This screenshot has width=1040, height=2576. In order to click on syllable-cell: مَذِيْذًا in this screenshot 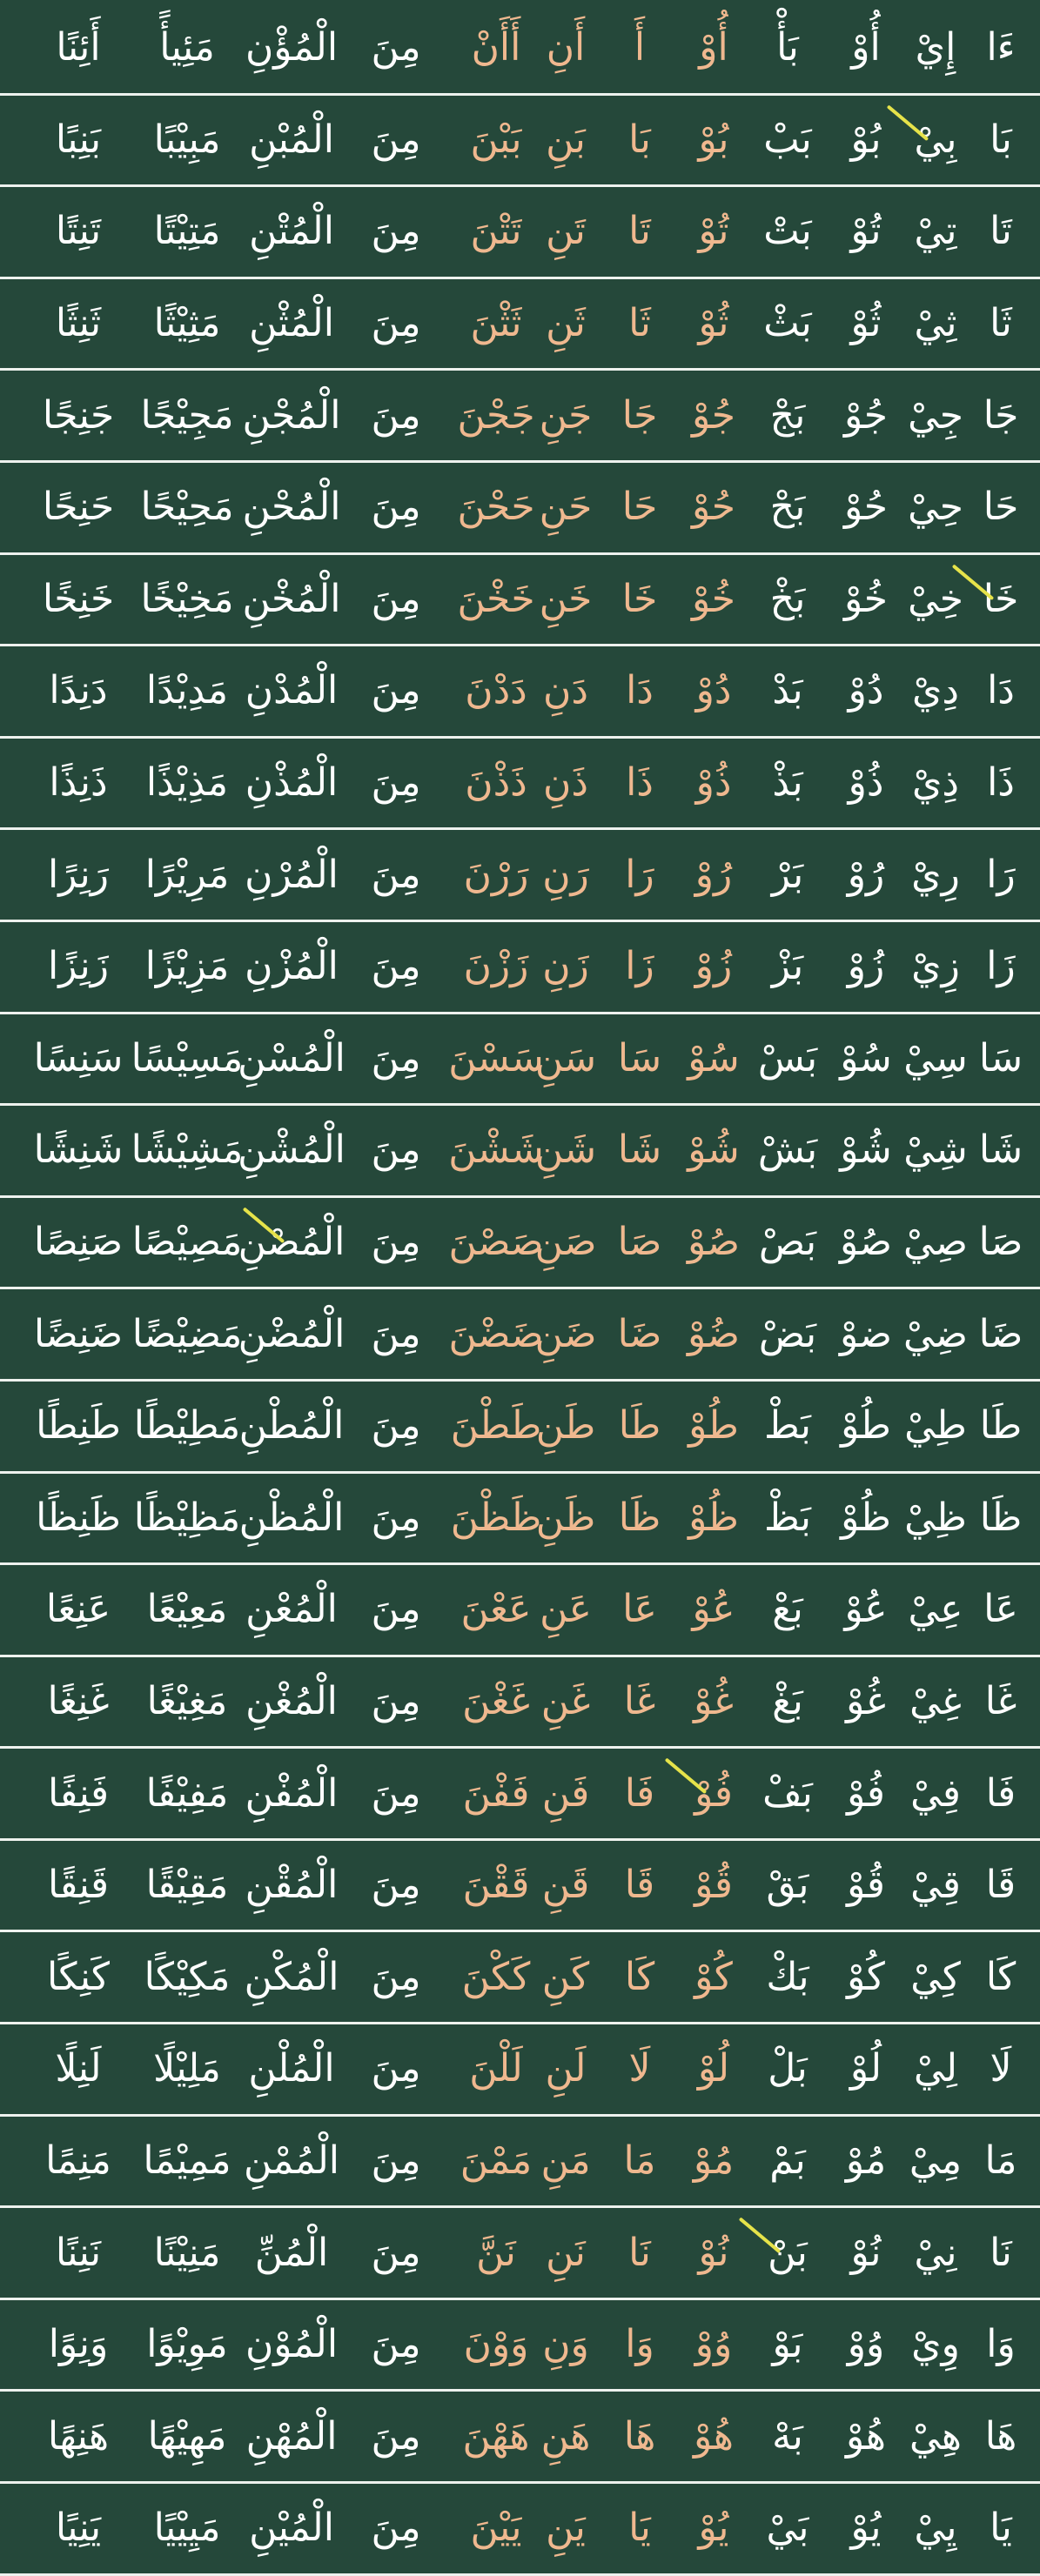, I will do `click(187, 783)`.